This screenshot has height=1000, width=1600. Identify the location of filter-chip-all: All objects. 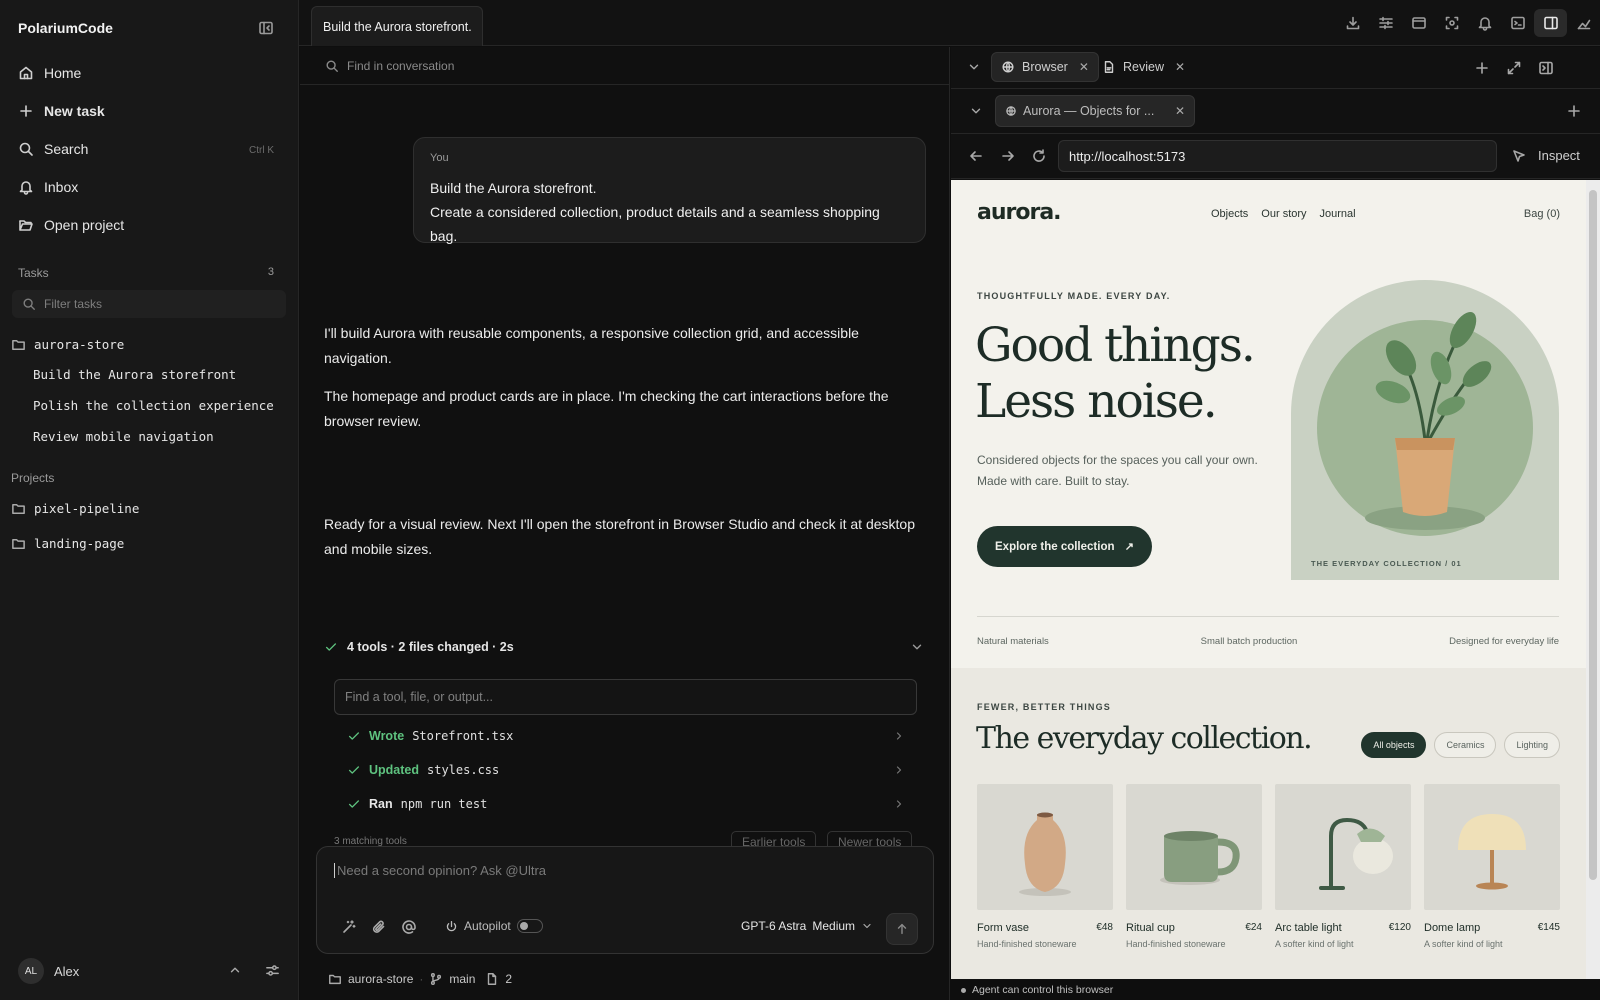
(1394, 745).